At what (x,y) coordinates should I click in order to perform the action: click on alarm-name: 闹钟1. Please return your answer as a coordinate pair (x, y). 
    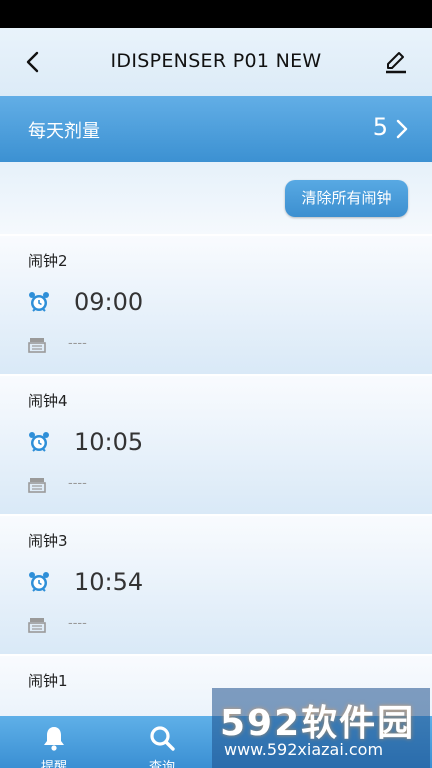
    Looking at the image, I should click on (48, 681).